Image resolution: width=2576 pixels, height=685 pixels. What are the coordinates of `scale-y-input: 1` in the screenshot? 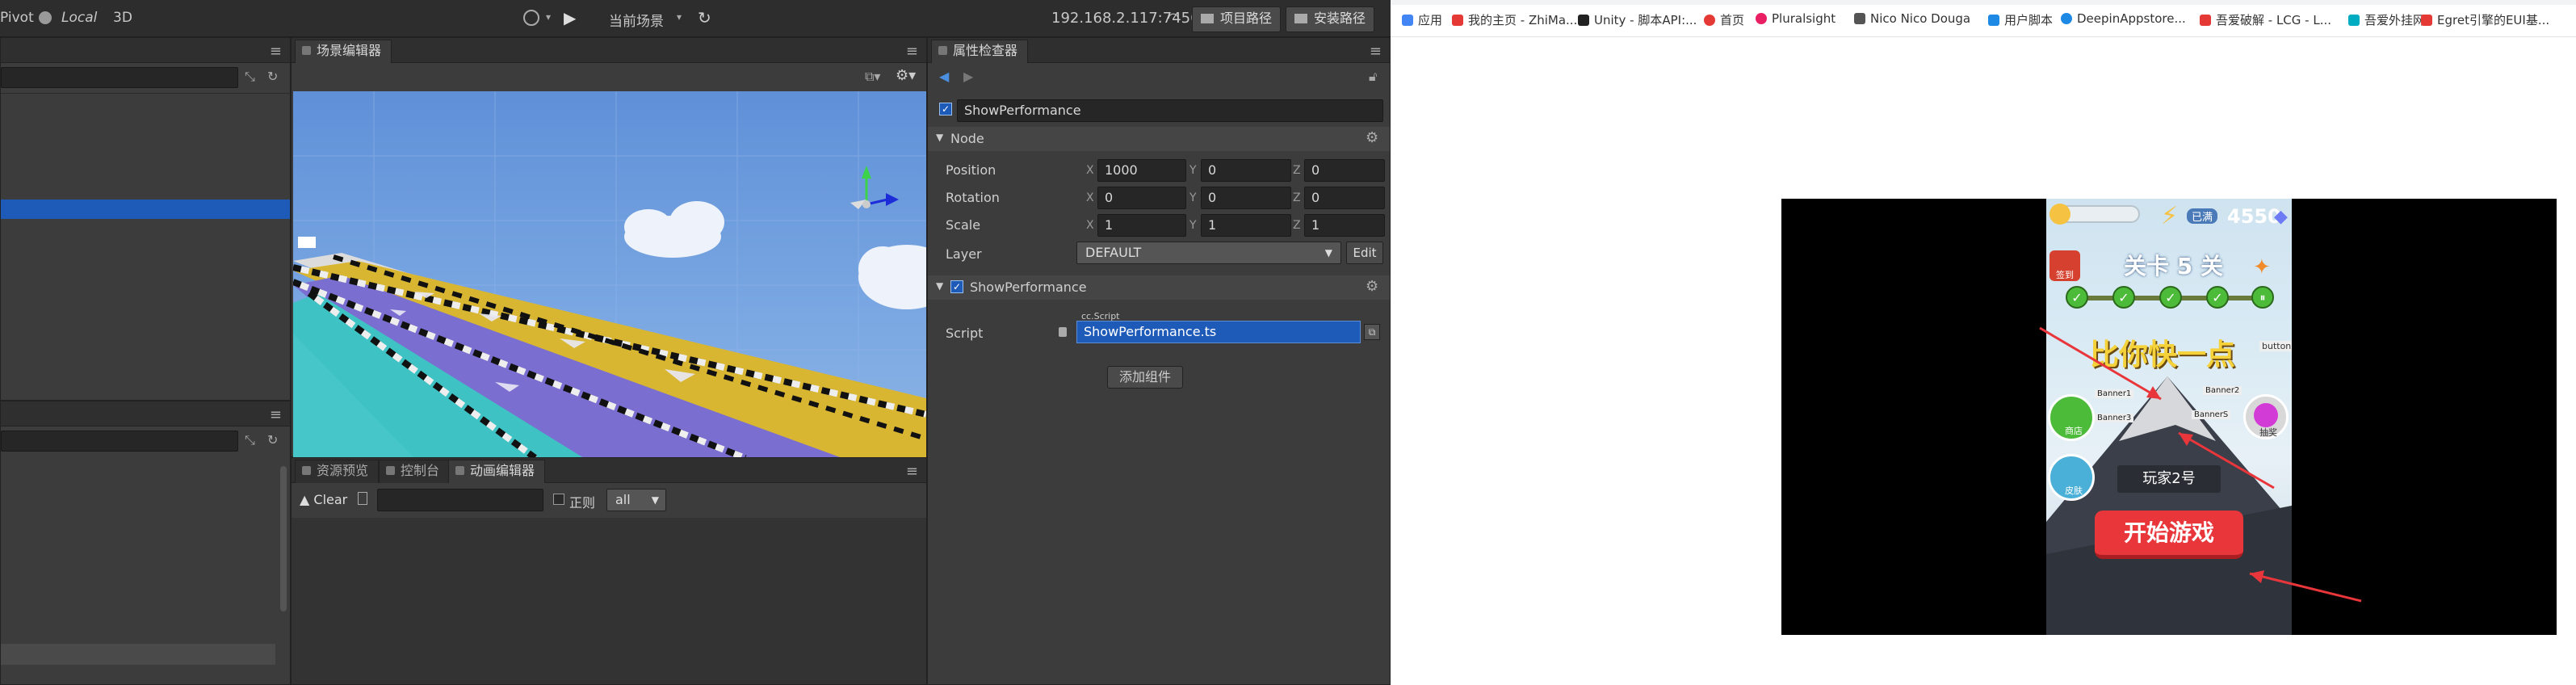 It's located at (1246, 225).